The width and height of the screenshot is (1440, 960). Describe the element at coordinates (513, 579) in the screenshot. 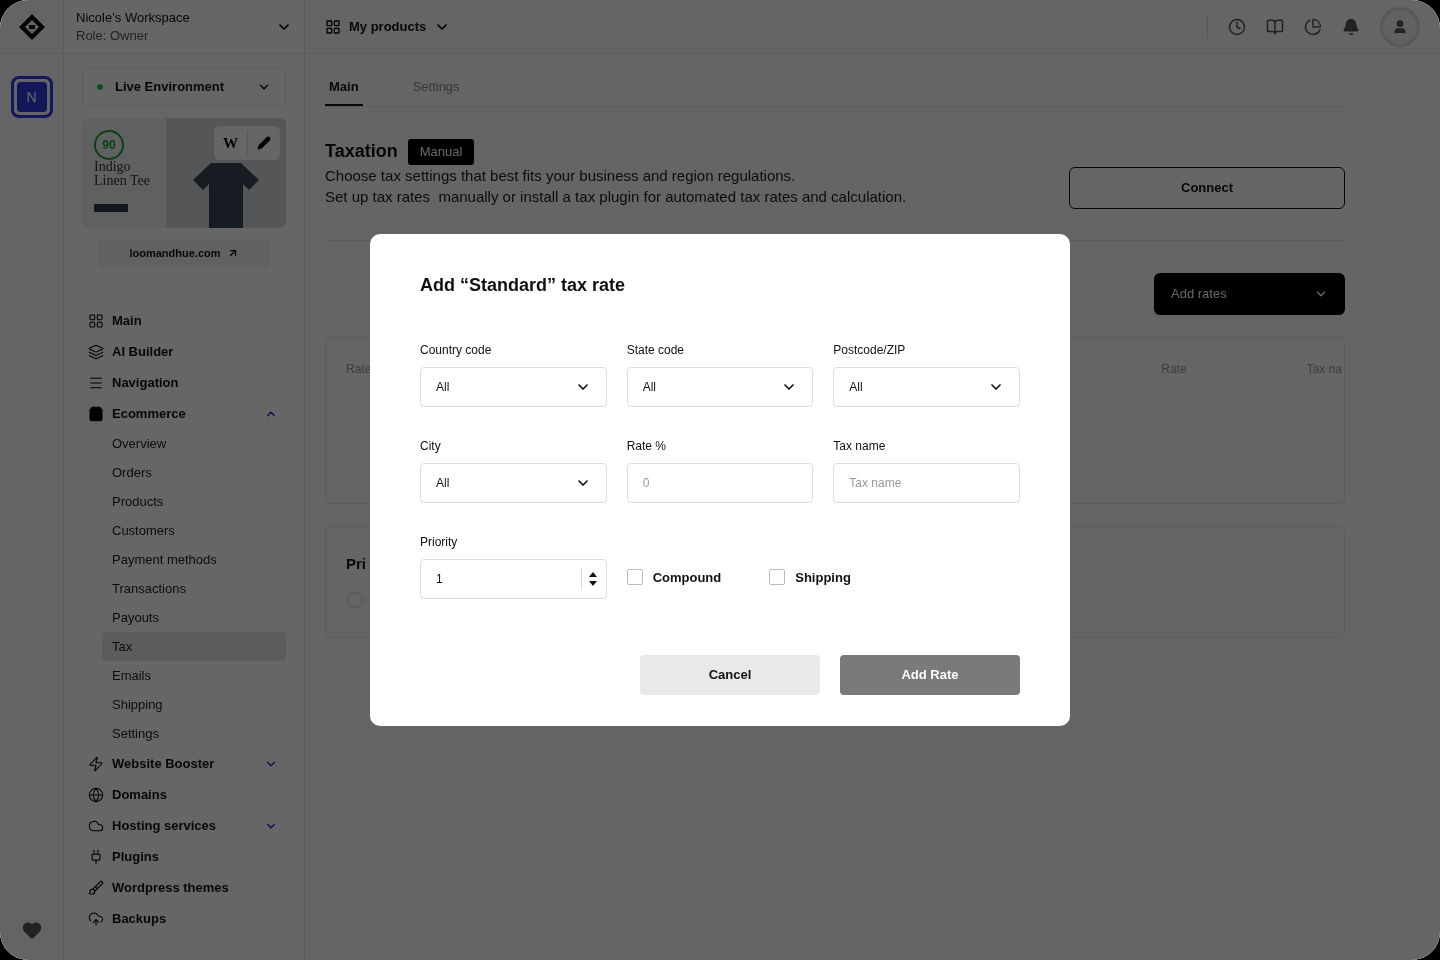

I see `number-field: 1` at that location.